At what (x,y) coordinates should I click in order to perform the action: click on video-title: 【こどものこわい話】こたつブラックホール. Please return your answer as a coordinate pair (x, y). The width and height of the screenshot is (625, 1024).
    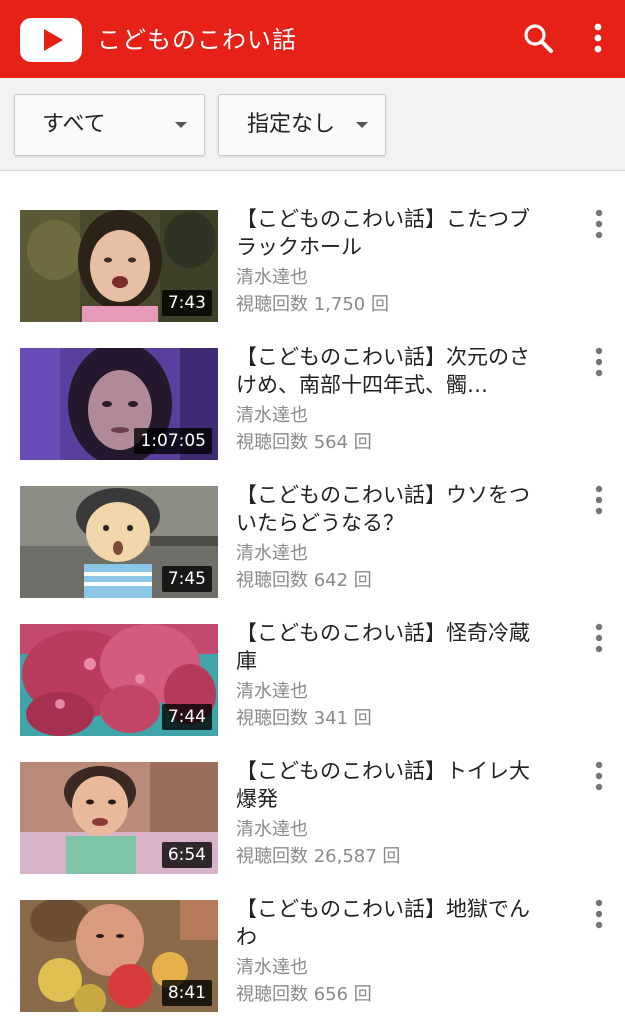
    Looking at the image, I should click on (386, 233).